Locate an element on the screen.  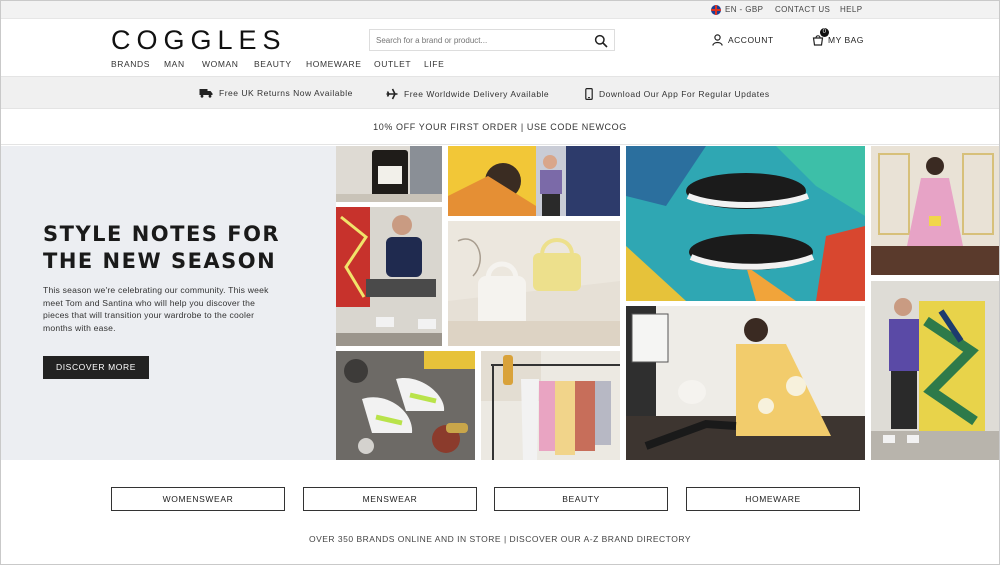
photo-perfume-bottle is located at coordinates (389, 174).